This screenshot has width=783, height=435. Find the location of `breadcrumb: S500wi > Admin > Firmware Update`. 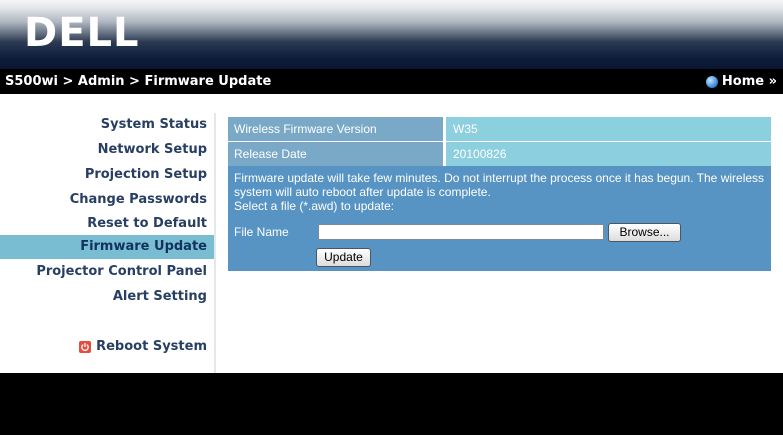

breadcrumb: S500wi > Admin > Firmware Update is located at coordinates (138, 81).